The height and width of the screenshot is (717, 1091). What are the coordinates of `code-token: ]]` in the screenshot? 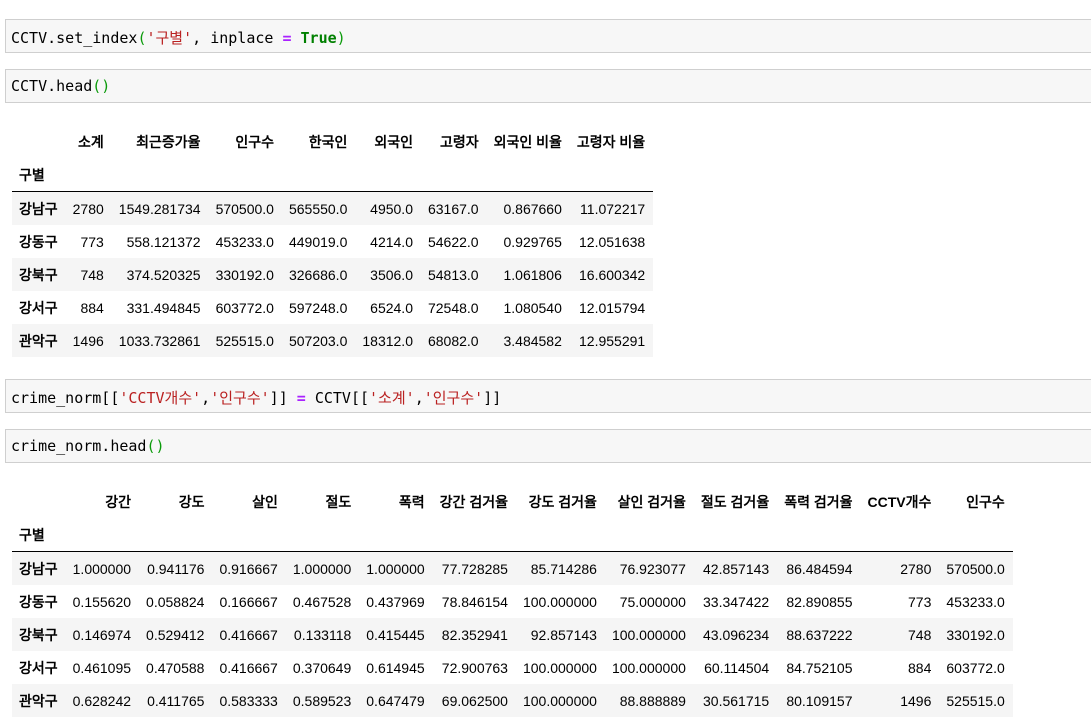 It's located at (283, 398).